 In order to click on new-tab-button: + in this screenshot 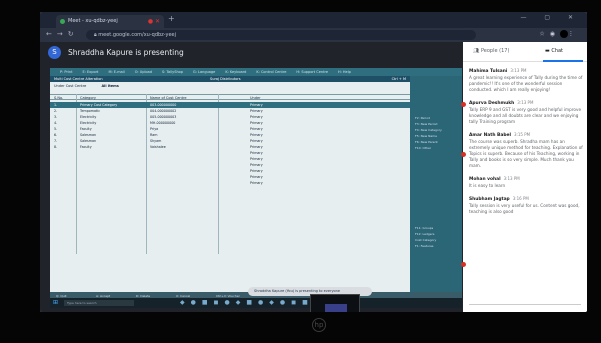, I will do `click(171, 18)`.